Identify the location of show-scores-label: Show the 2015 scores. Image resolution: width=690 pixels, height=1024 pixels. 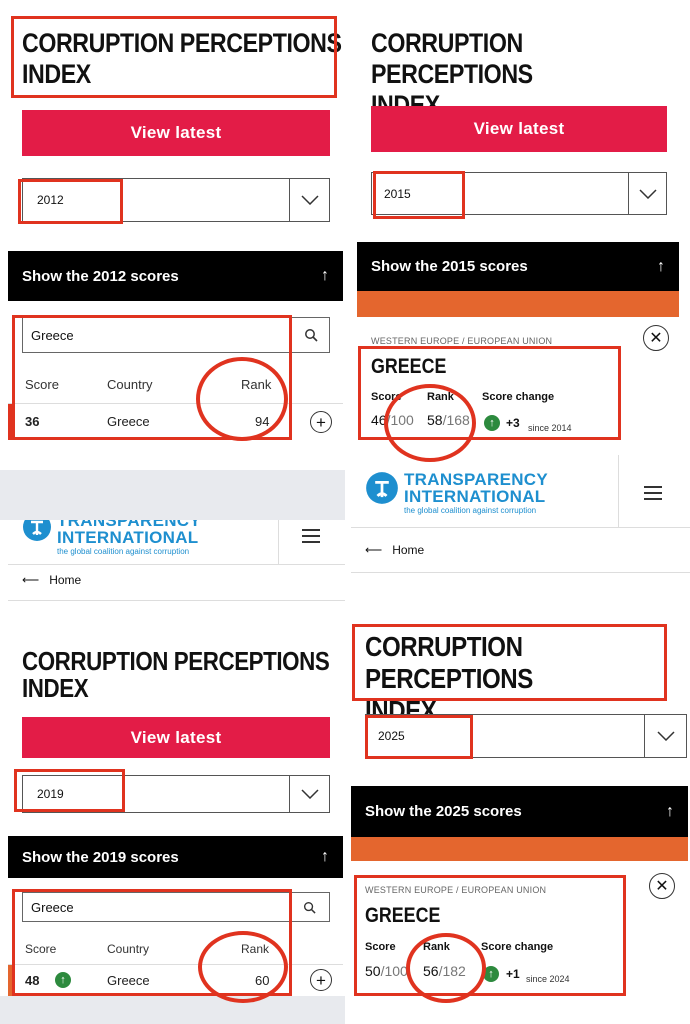
(449, 266).